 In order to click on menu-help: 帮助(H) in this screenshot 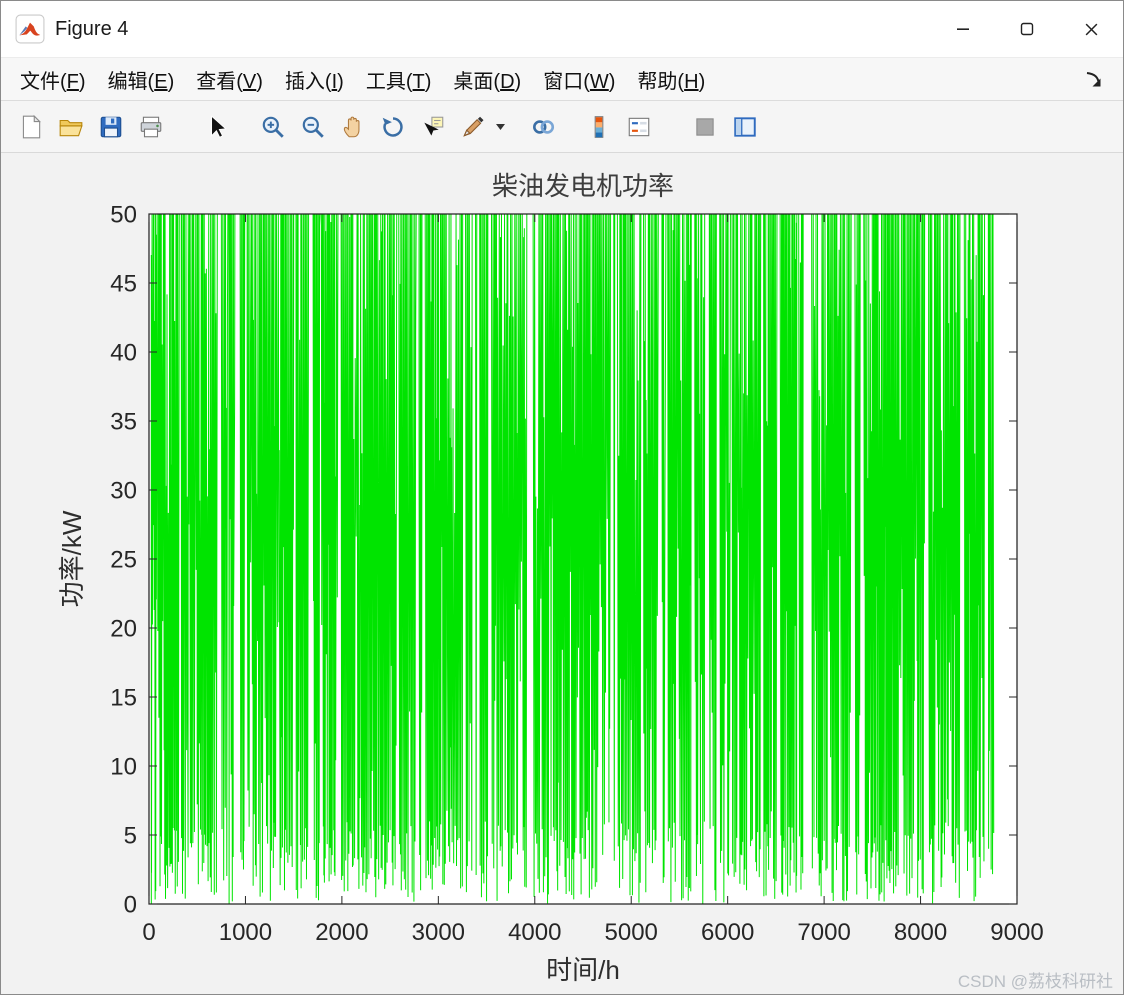, I will do `click(671, 79)`.